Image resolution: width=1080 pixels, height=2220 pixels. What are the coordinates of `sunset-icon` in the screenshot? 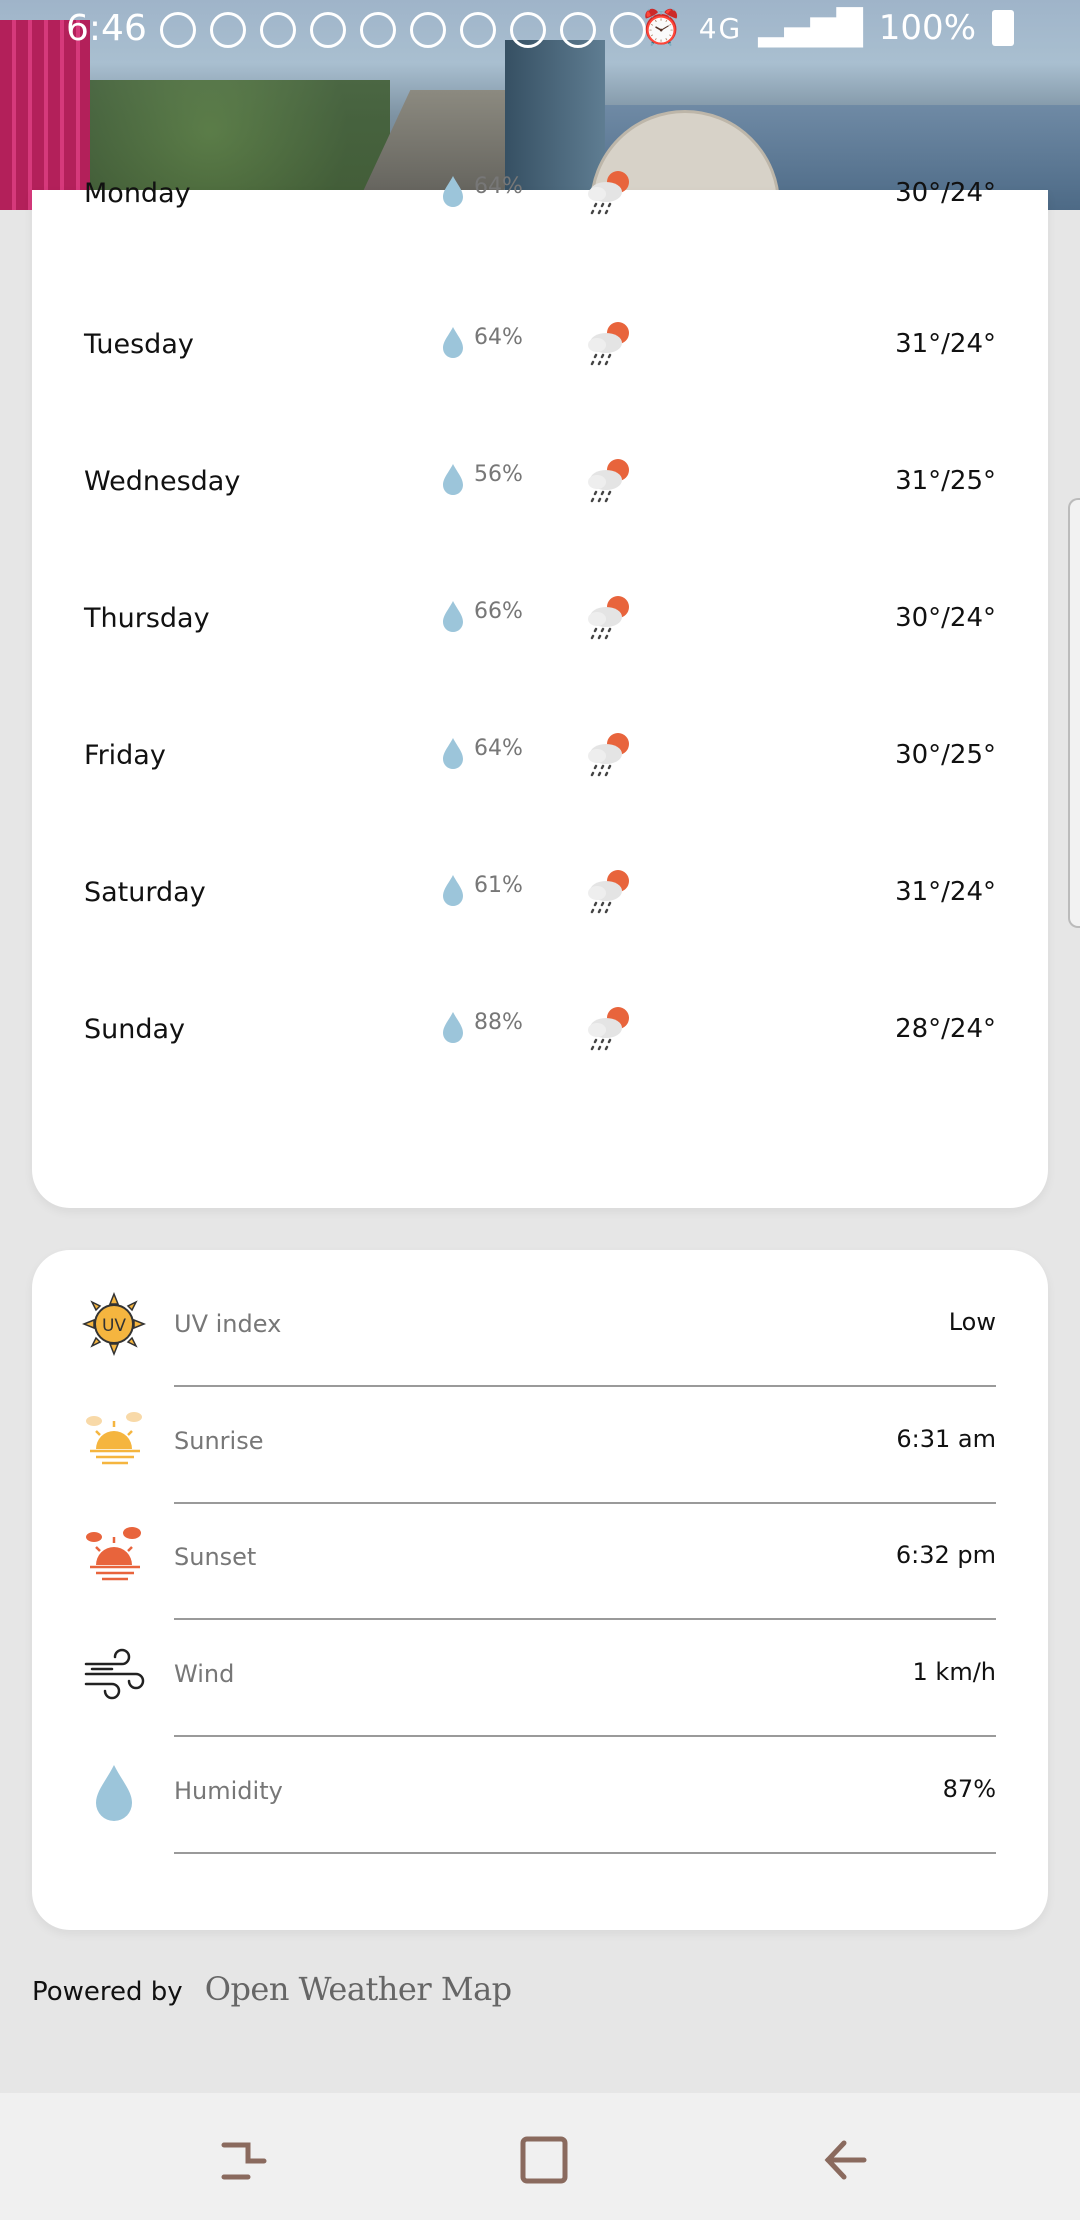 It's located at (113, 1554).